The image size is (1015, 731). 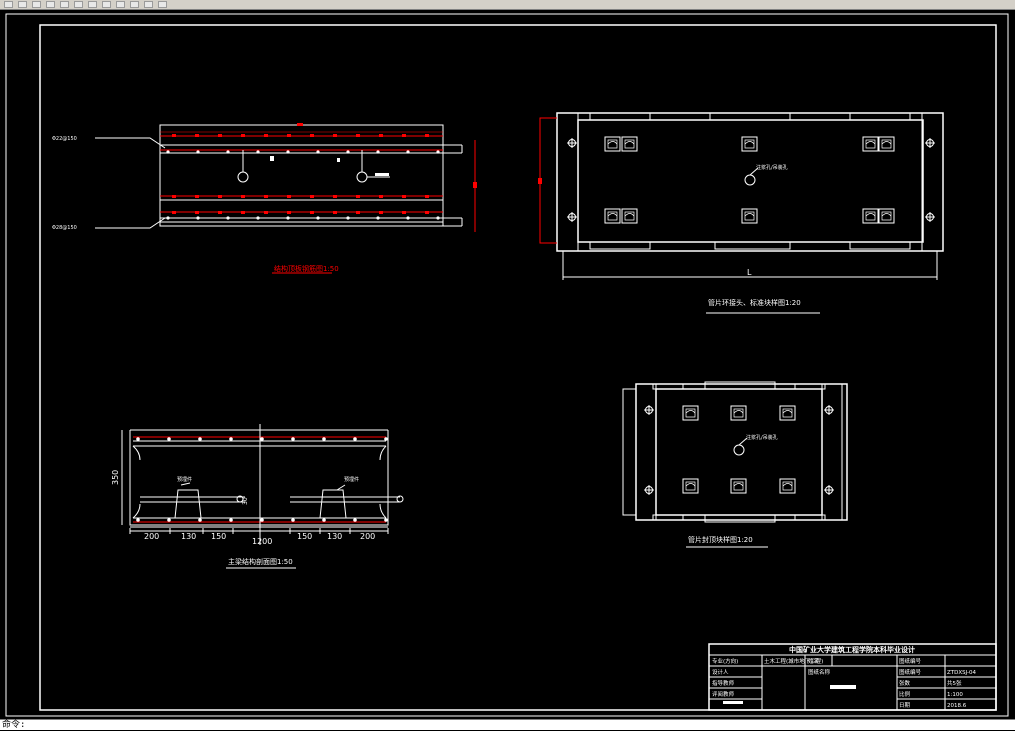 What do you see at coordinates (735, 464) in the screenshot?
I see `cap-segment-detail: 注浆孔/吊装孔 管片封顶块样图1:20` at bounding box center [735, 464].